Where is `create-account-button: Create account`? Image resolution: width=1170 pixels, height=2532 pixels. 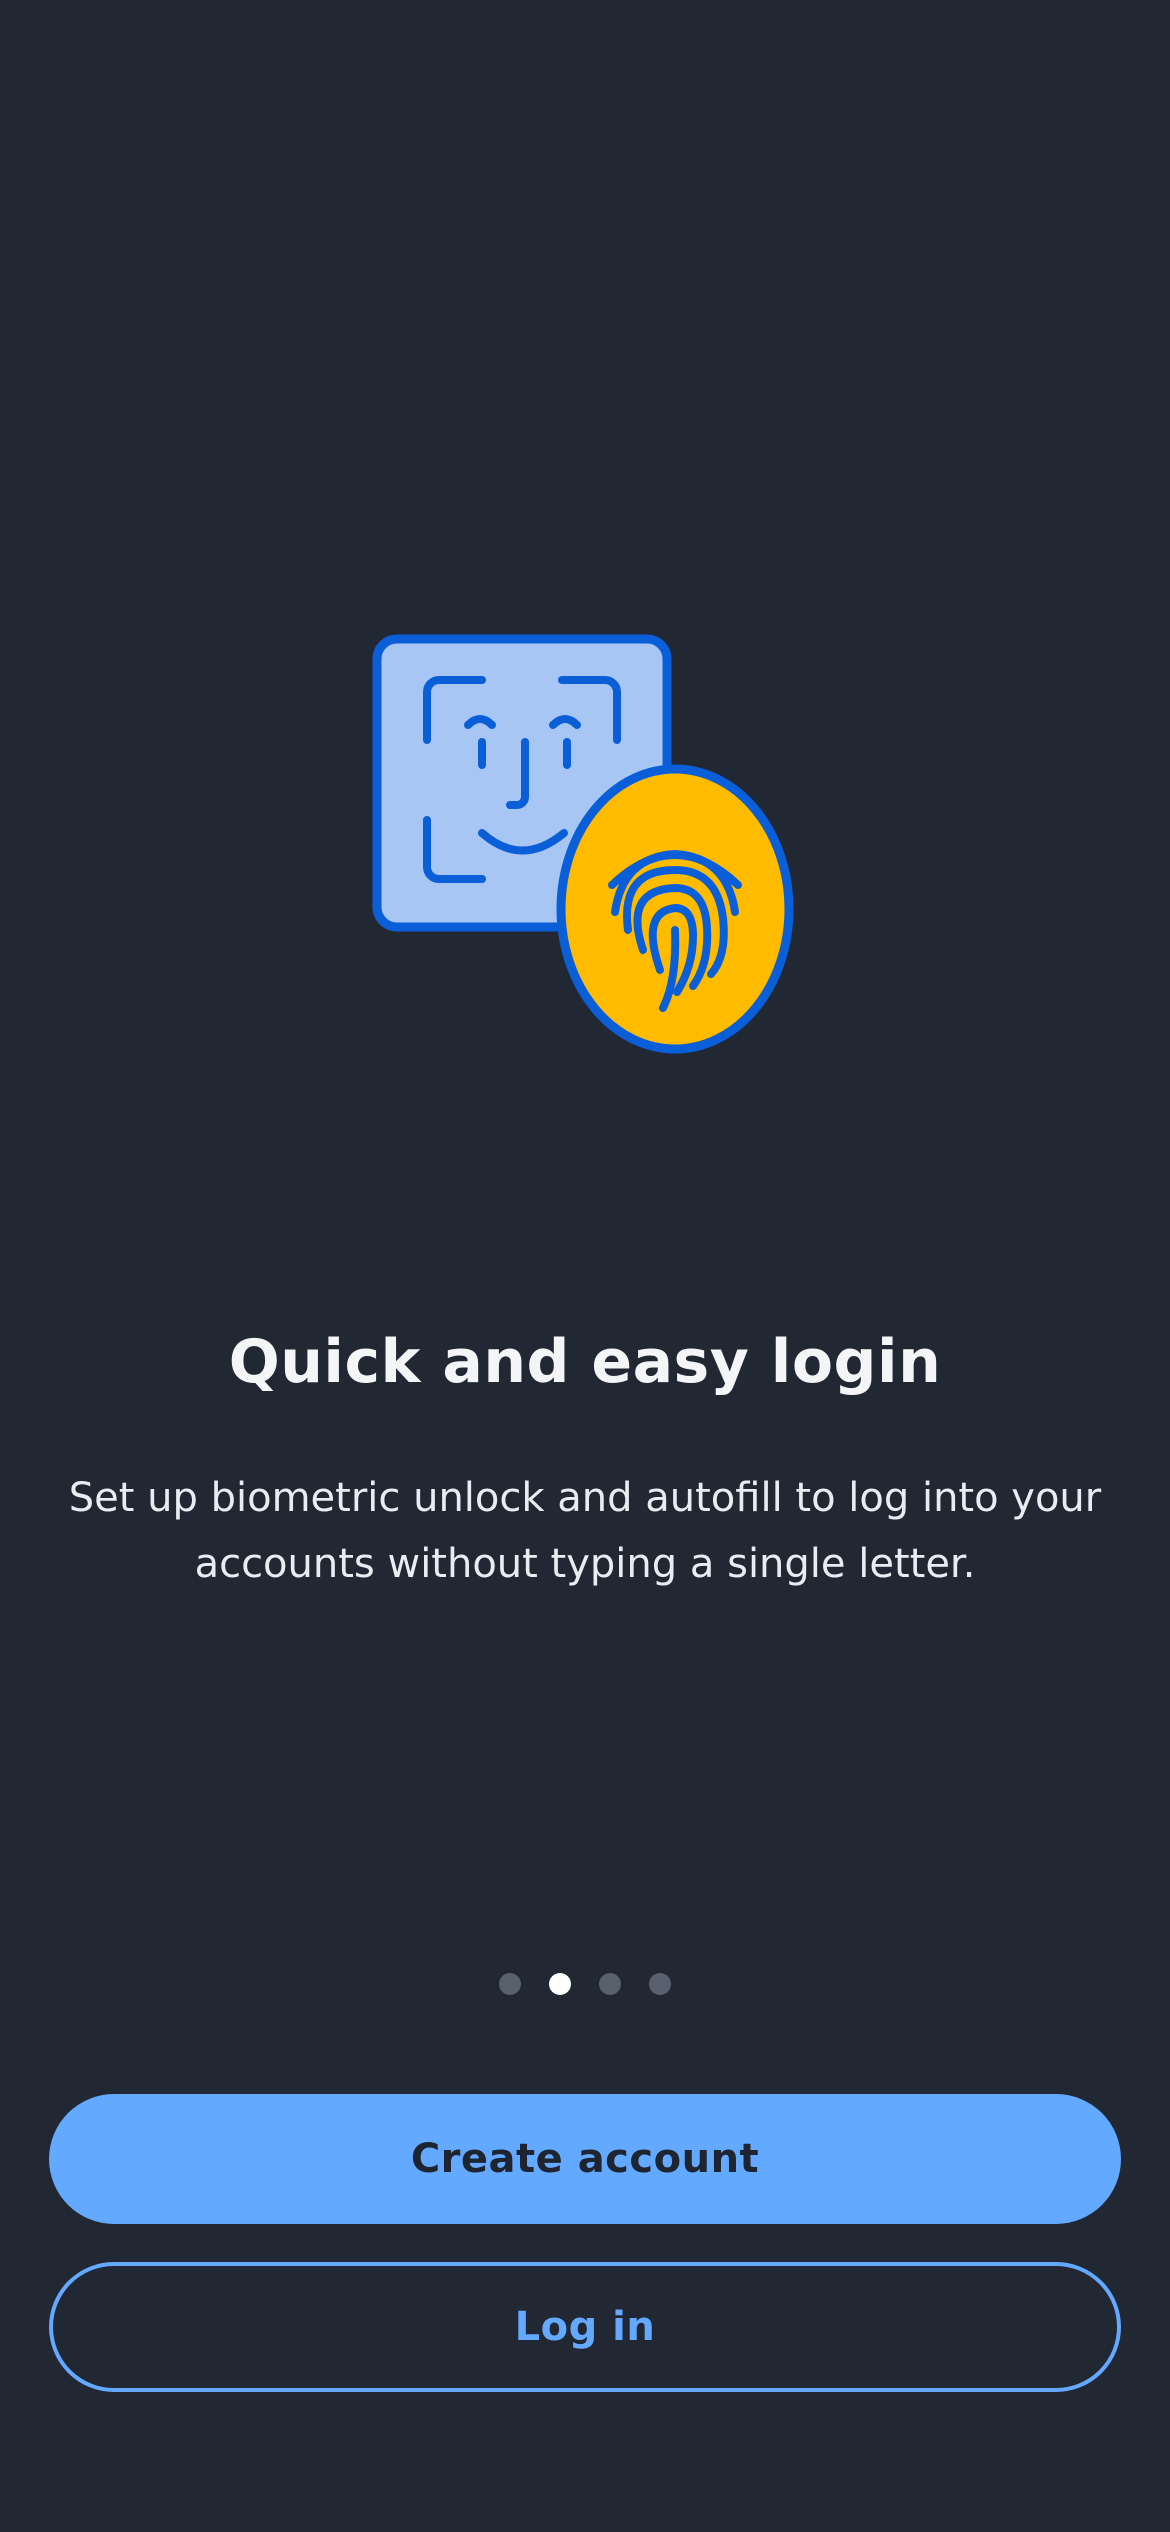 create-account-button: Create account is located at coordinates (585, 2159).